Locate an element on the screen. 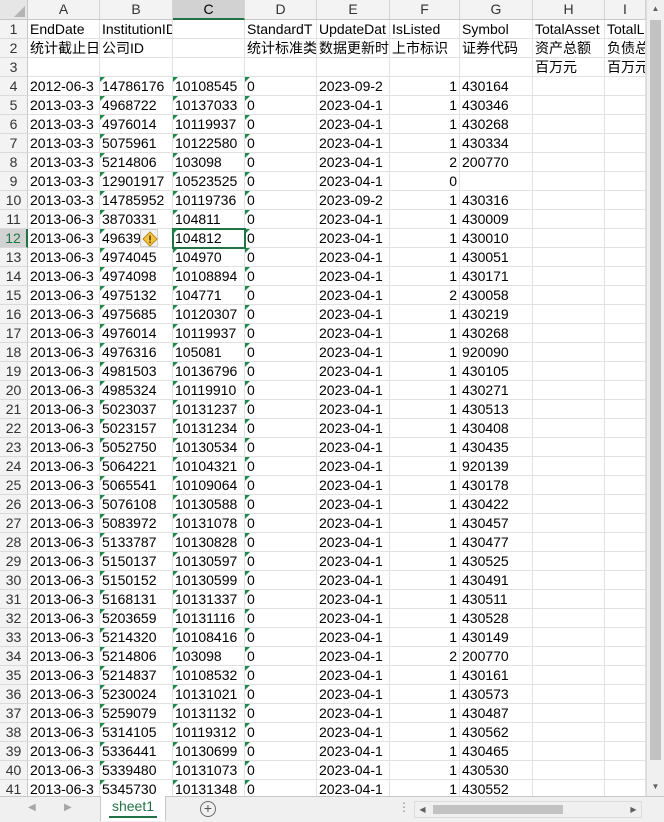 Image resolution: width=664 pixels, height=822 pixels. cell-b12: 49639 is located at coordinates (136, 238).